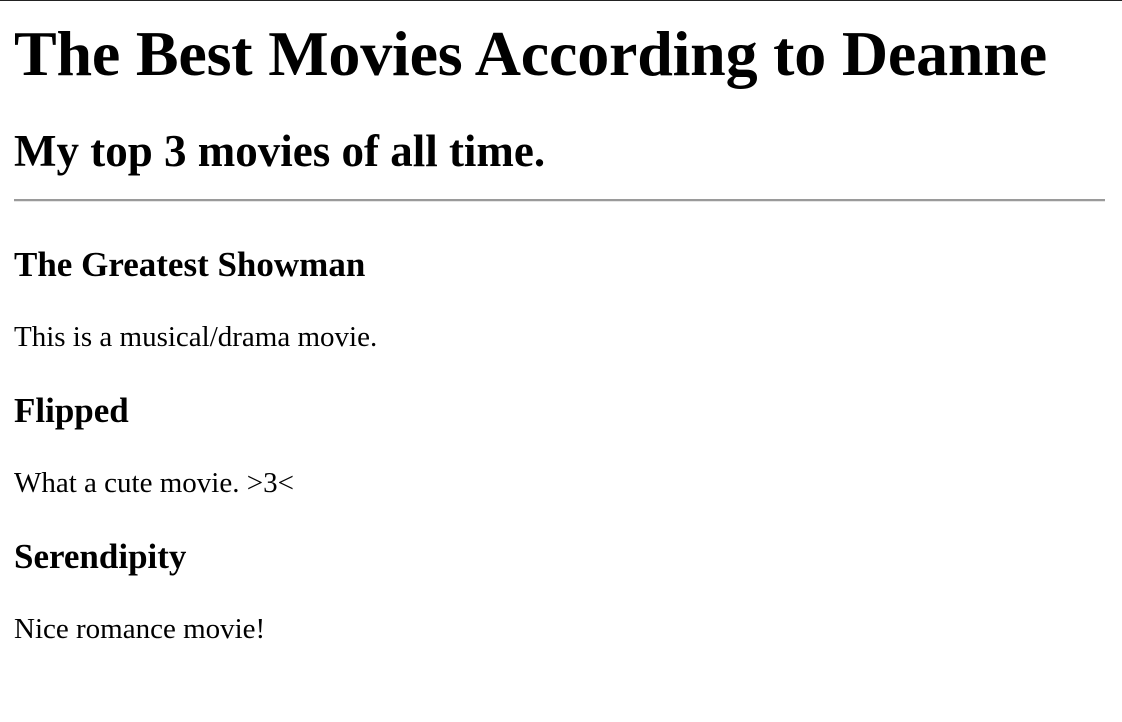 The image size is (1122, 722). I want to click on movie-item-2: Flipped What a cute movie. >3<, so click(559, 446).